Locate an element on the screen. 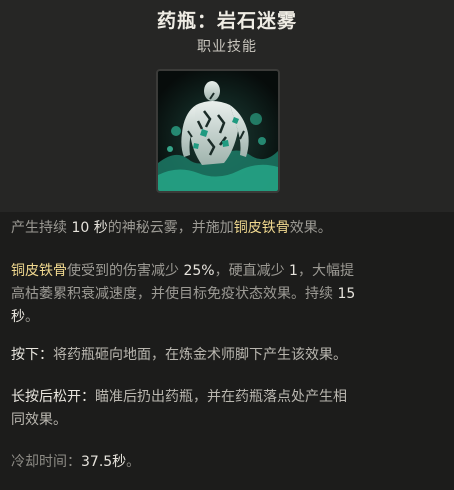  effect-duration-value: 15 is located at coordinates (346, 294).